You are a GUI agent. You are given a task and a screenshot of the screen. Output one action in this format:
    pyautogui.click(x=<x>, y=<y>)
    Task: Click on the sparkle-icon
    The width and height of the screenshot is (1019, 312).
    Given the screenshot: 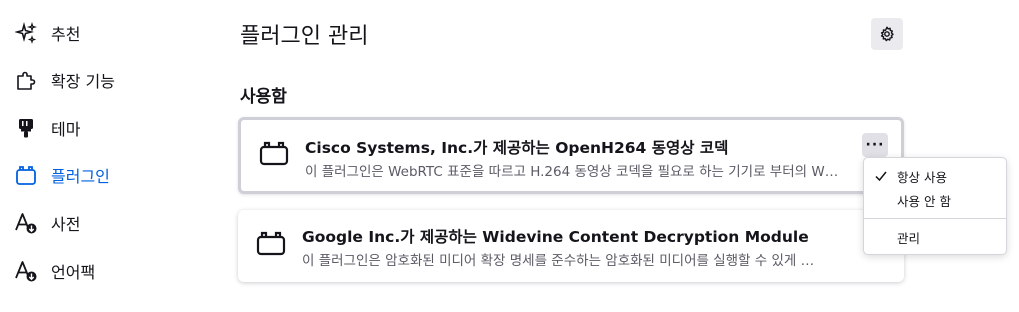 What is the action you would take?
    pyautogui.click(x=26, y=33)
    